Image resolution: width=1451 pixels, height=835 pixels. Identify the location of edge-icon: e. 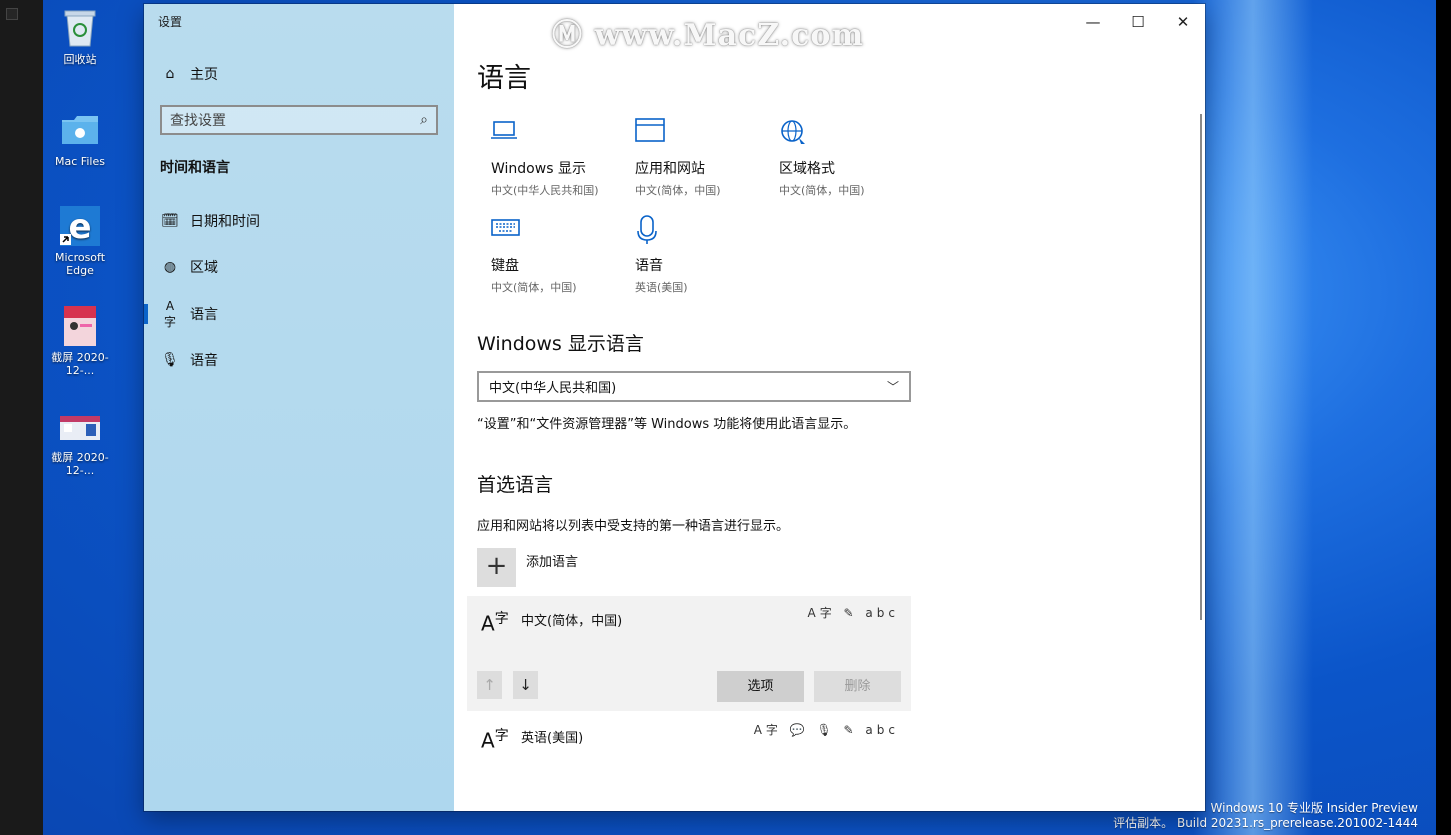
(80, 226).